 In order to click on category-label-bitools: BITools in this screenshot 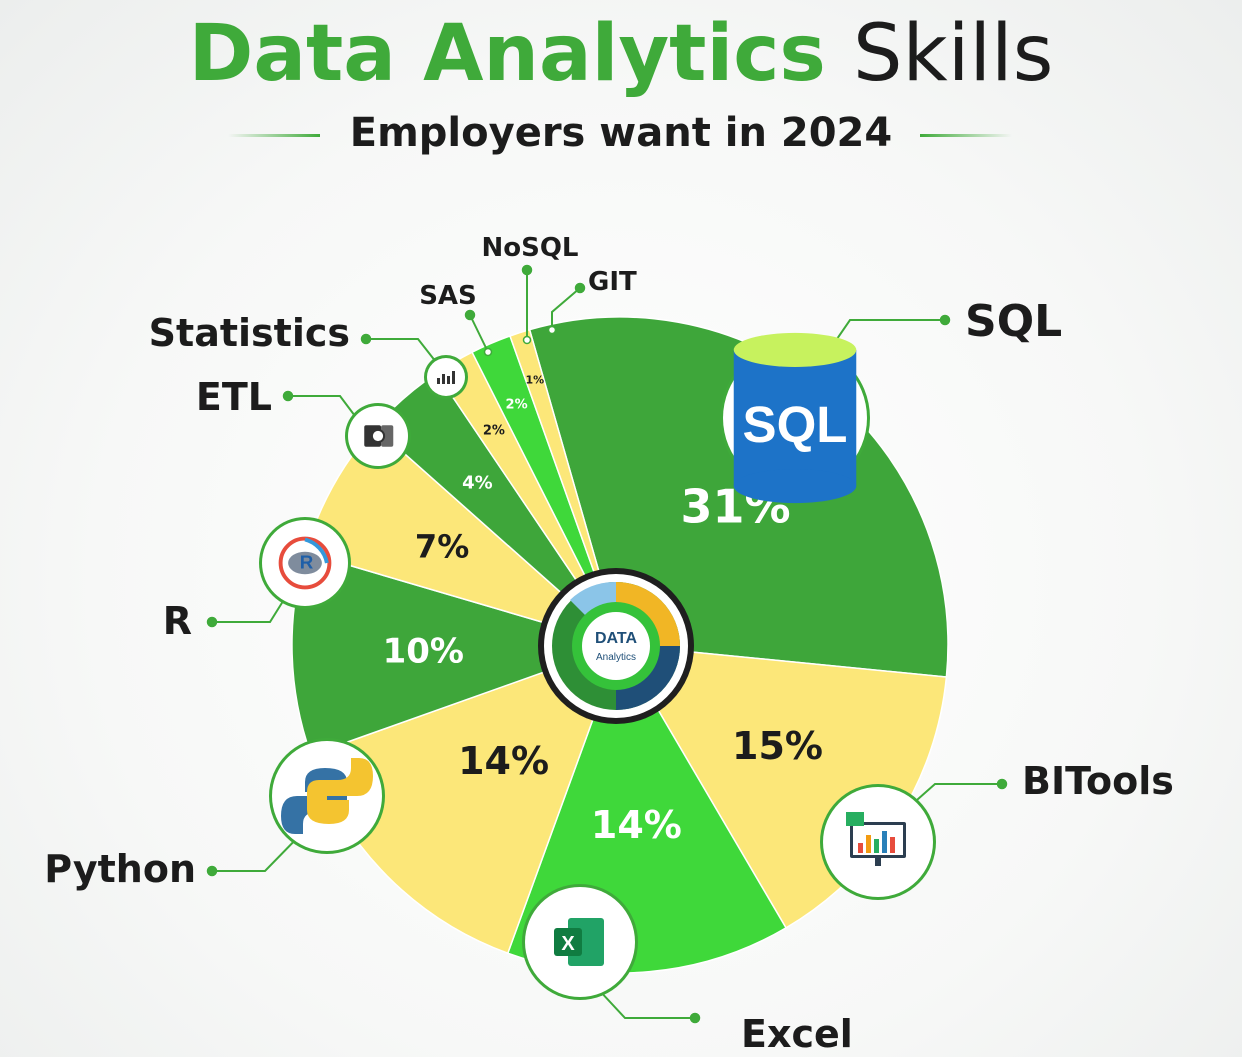, I will do `click(1098, 781)`.